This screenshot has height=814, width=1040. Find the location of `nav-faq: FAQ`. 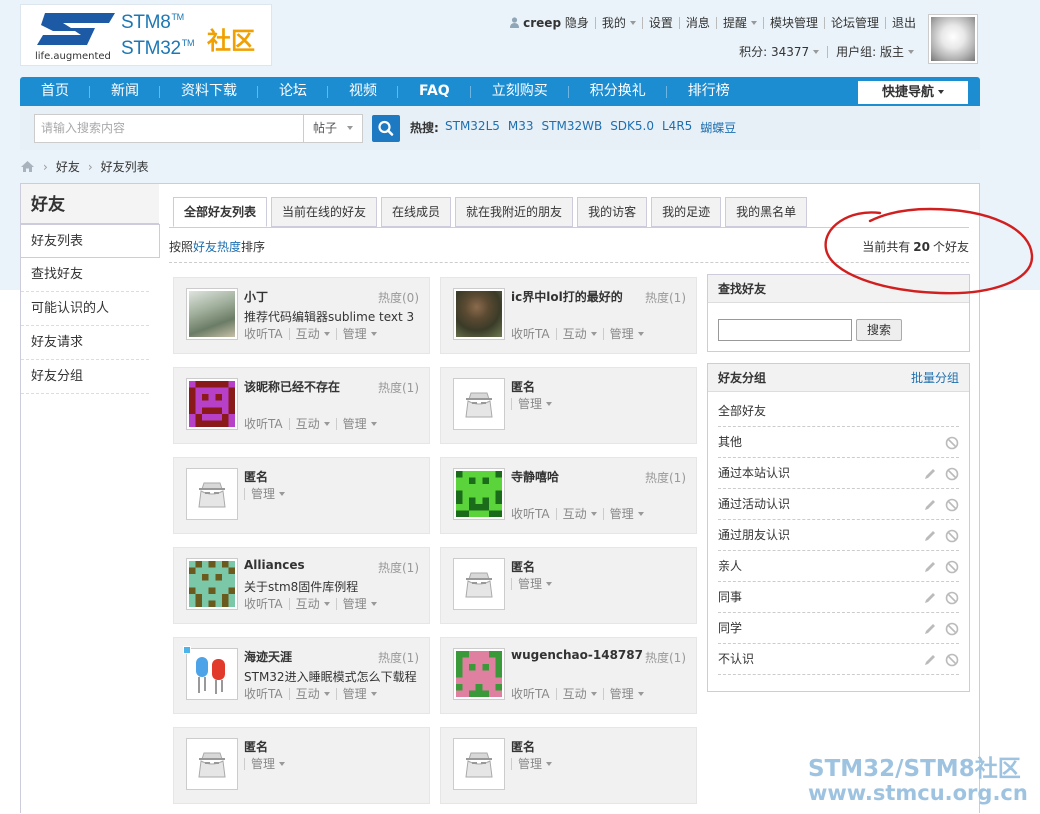

nav-faq: FAQ is located at coordinates (434, 91).